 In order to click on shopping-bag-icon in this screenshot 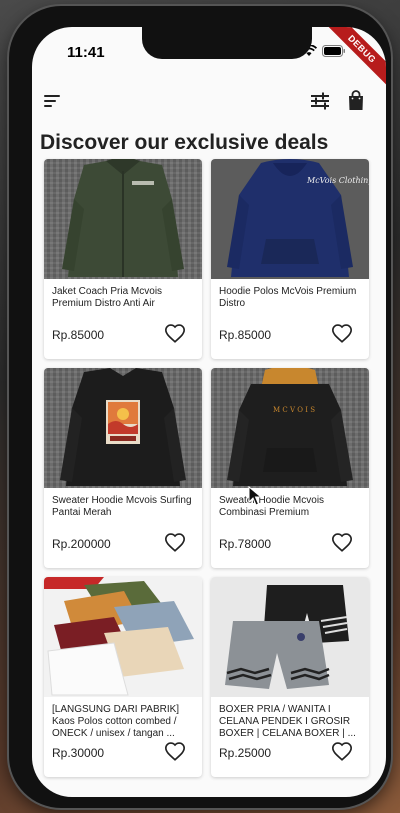, I will do `click(356, 101)`.